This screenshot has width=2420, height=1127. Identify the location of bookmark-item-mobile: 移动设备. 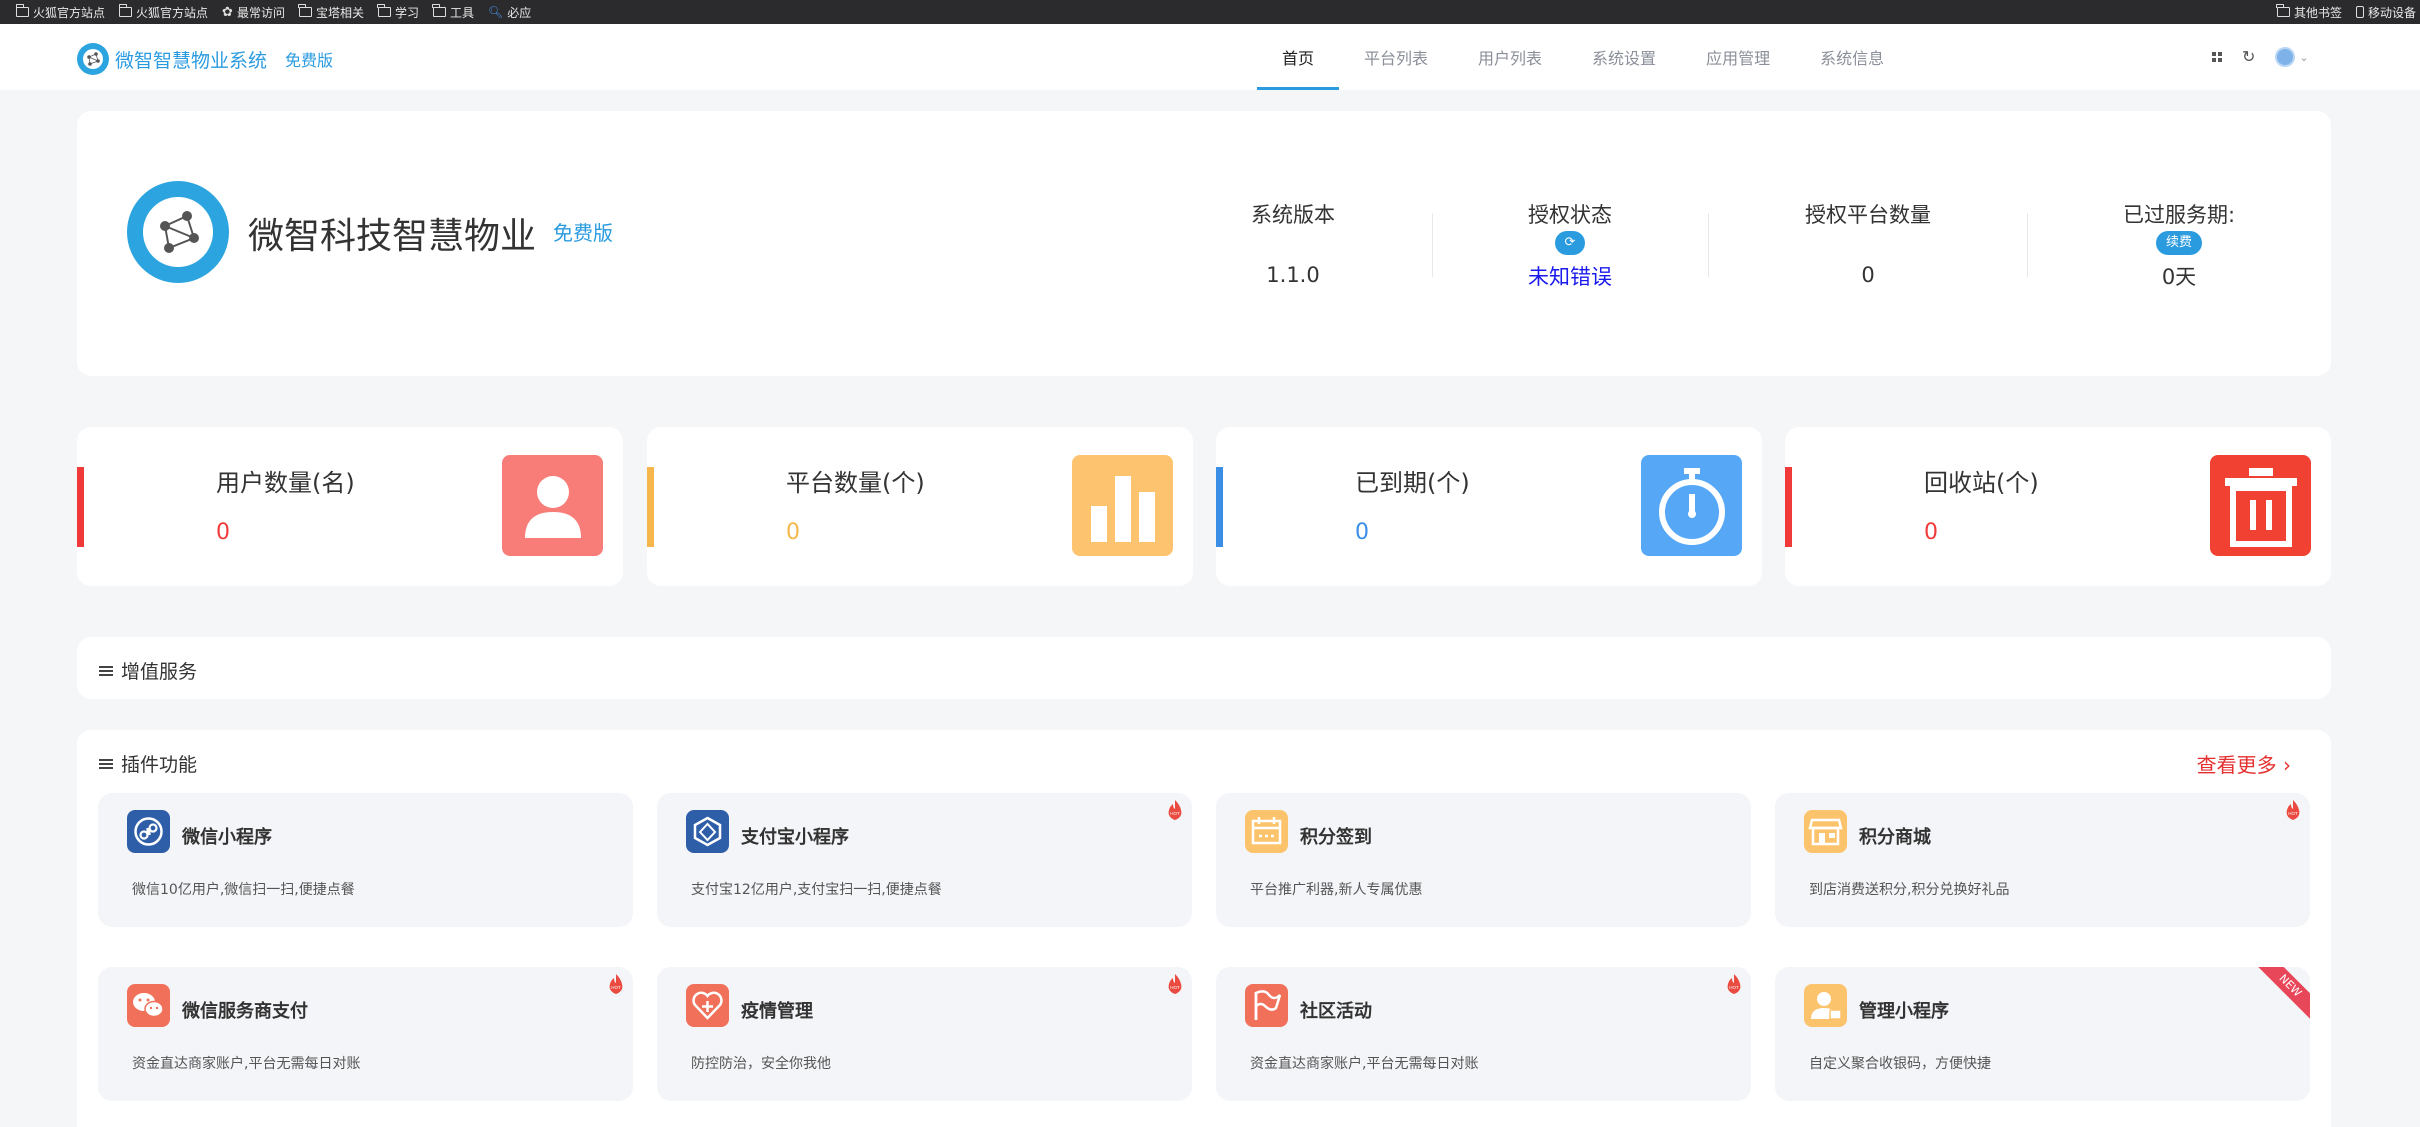
(2385, 12).